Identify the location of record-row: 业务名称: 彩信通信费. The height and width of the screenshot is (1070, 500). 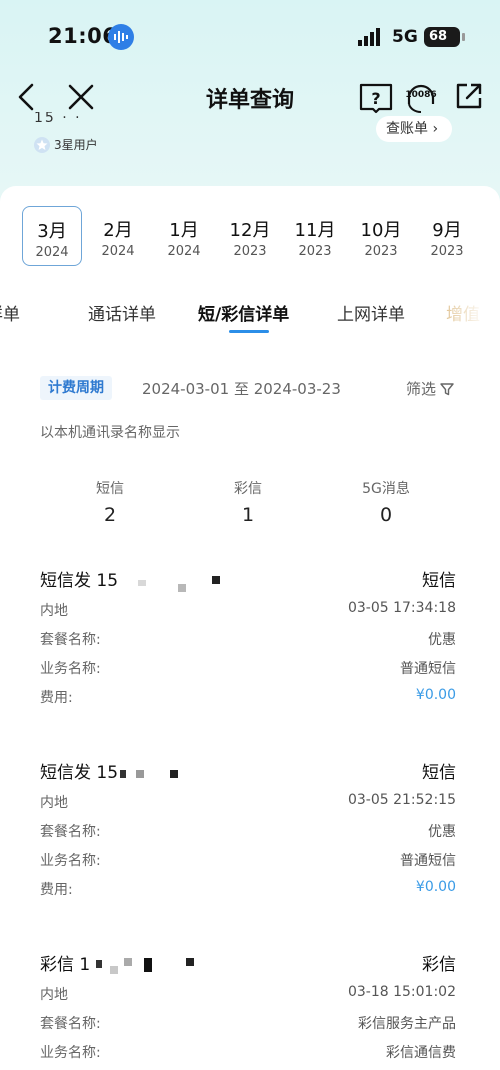
(248, 1052).